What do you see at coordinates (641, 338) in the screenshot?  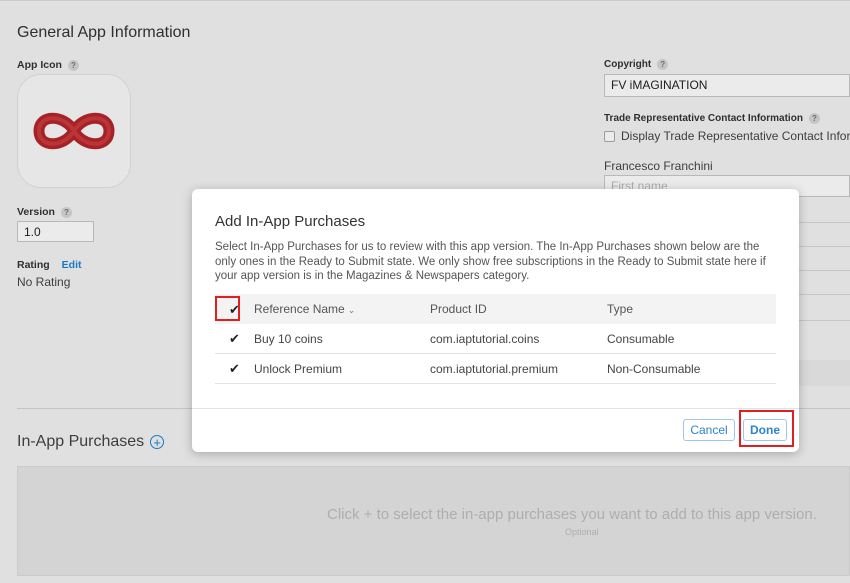 I see `row-type: Consumable` at bounding box center [641, 338].